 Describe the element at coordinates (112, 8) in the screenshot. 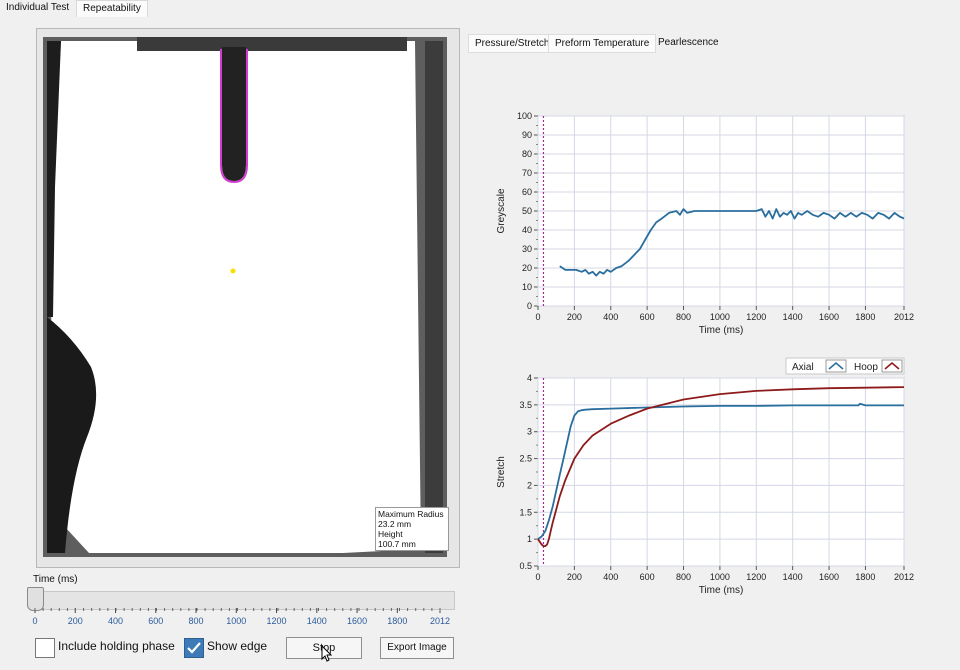

I see `tab-repeatability: Repeatability` at that location.